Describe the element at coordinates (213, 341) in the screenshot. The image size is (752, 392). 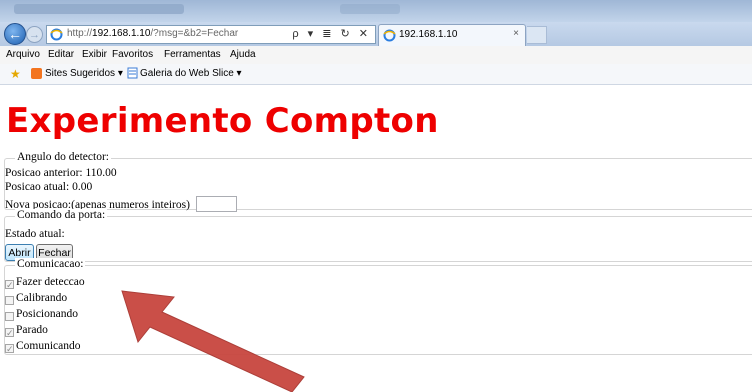
I see `annotation-arrow` at that location.